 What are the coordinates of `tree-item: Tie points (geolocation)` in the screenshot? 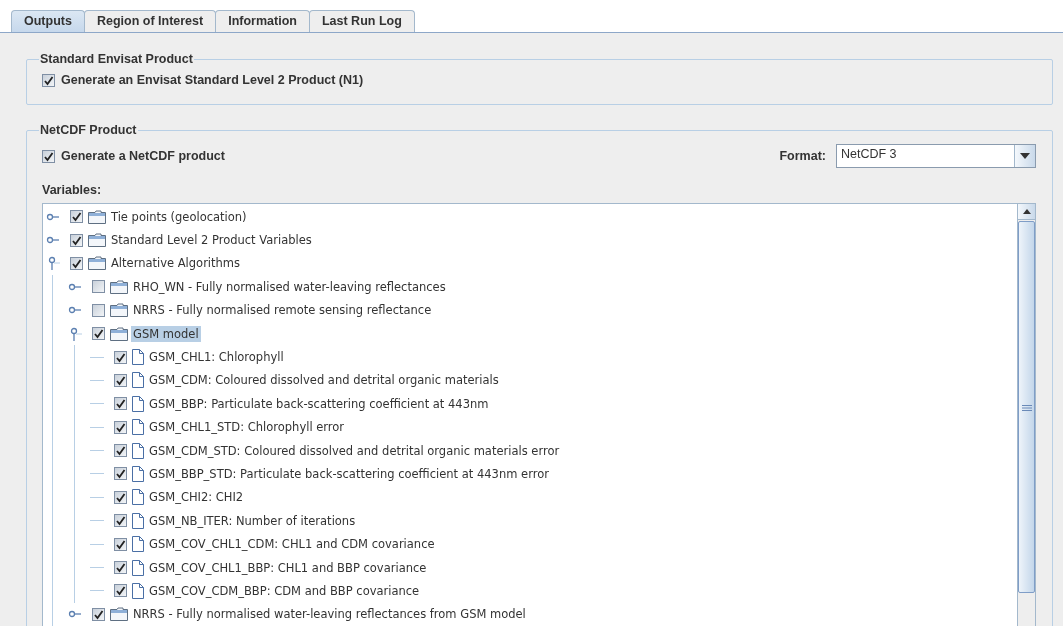 It's located at (179, 216).